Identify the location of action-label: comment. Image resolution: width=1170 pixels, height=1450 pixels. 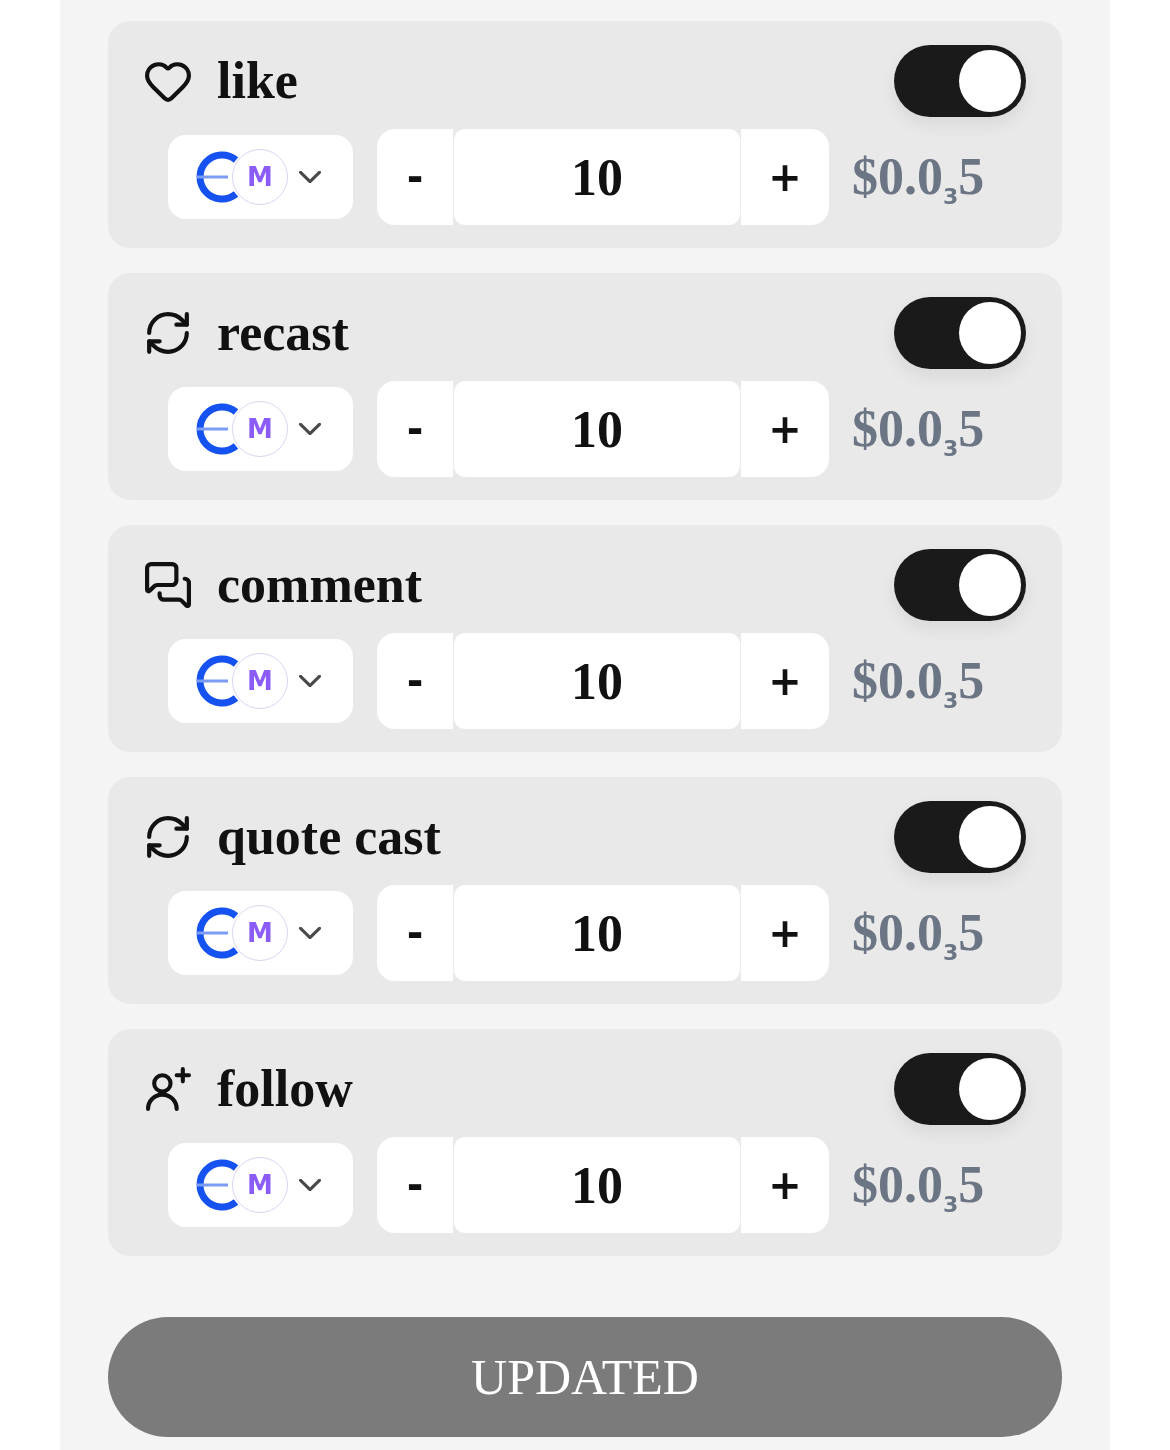
(320, 585).